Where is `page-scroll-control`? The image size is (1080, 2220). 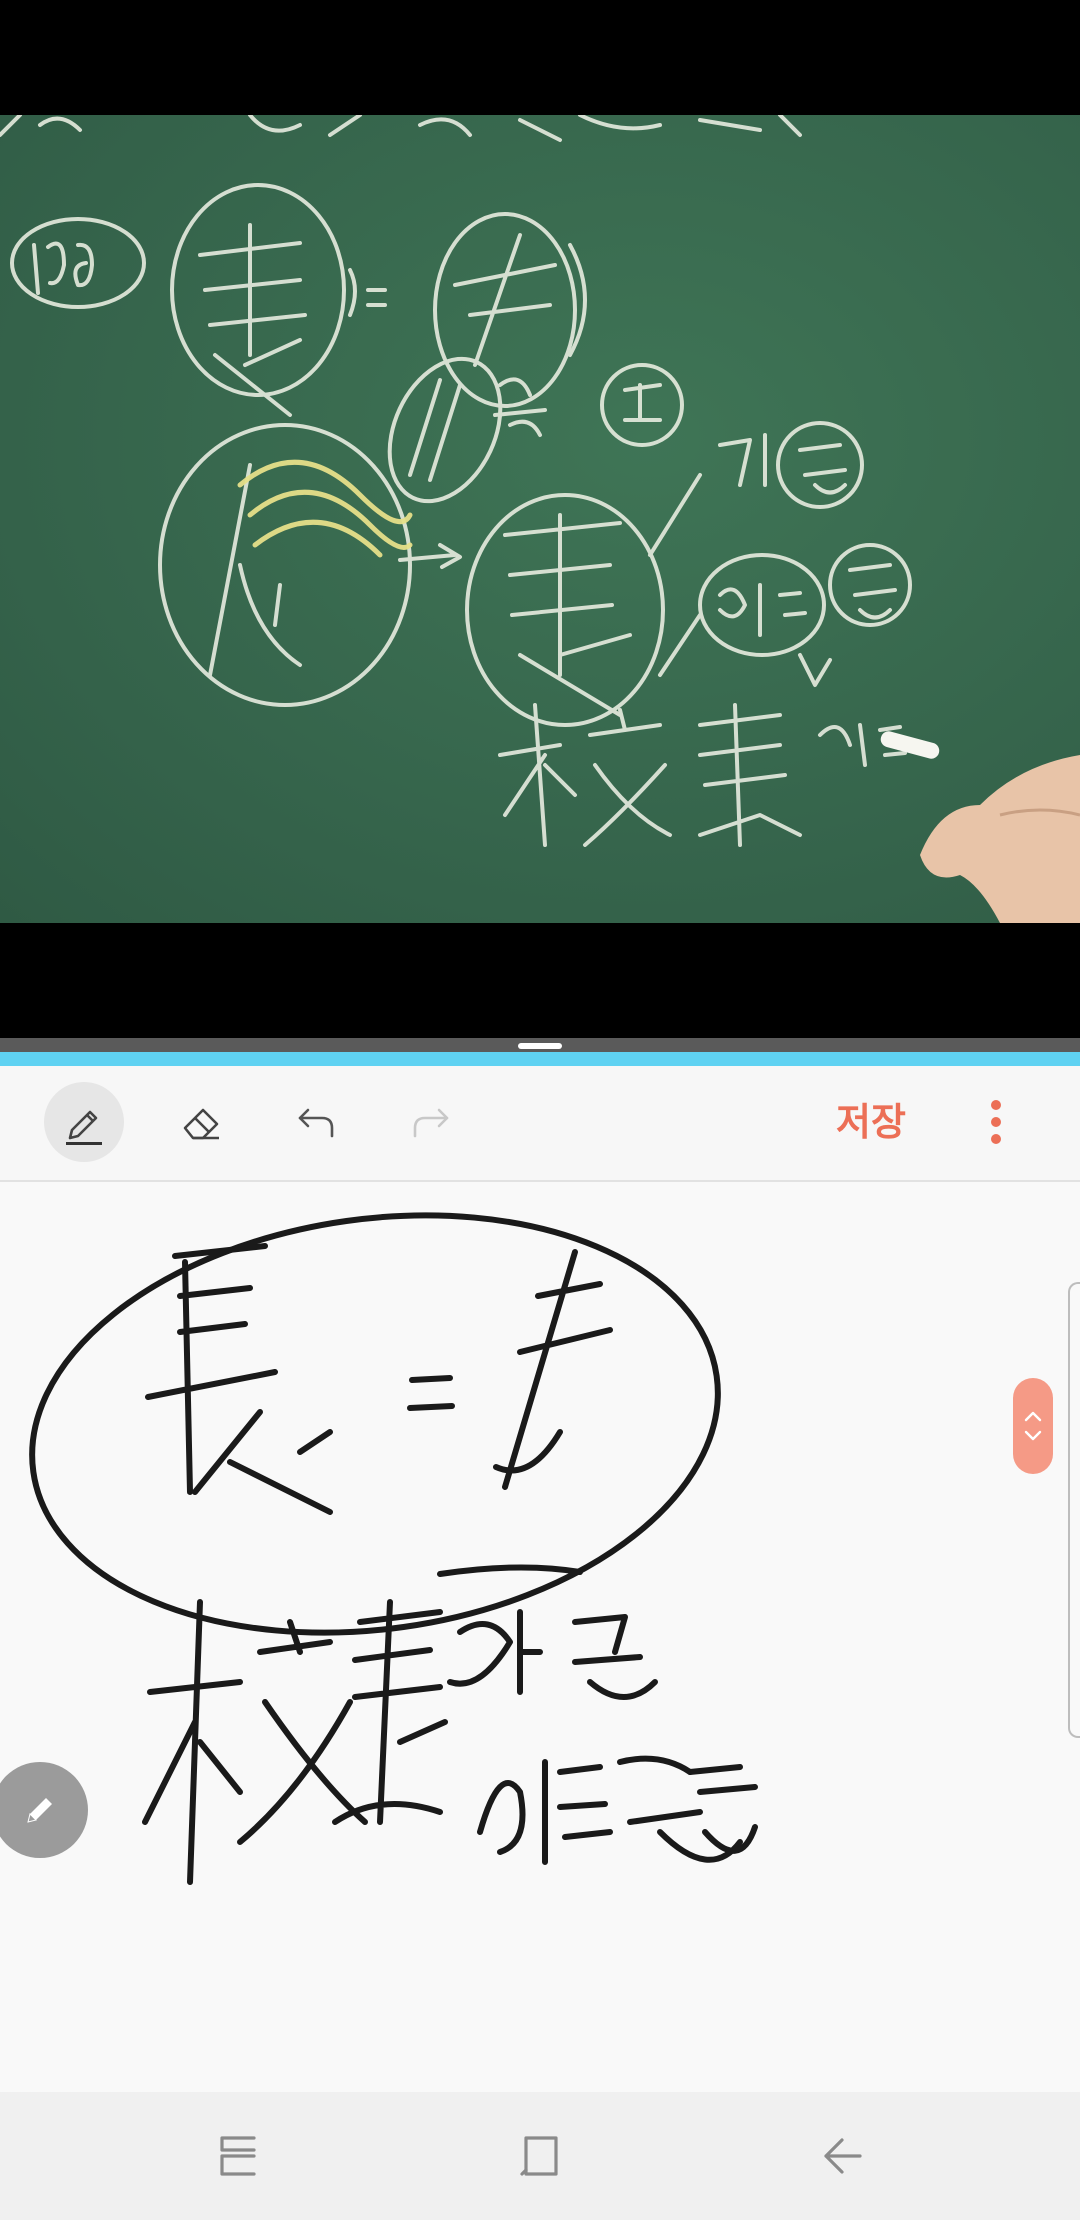
page-scroll-control is located at coordinates (1033, 1426).